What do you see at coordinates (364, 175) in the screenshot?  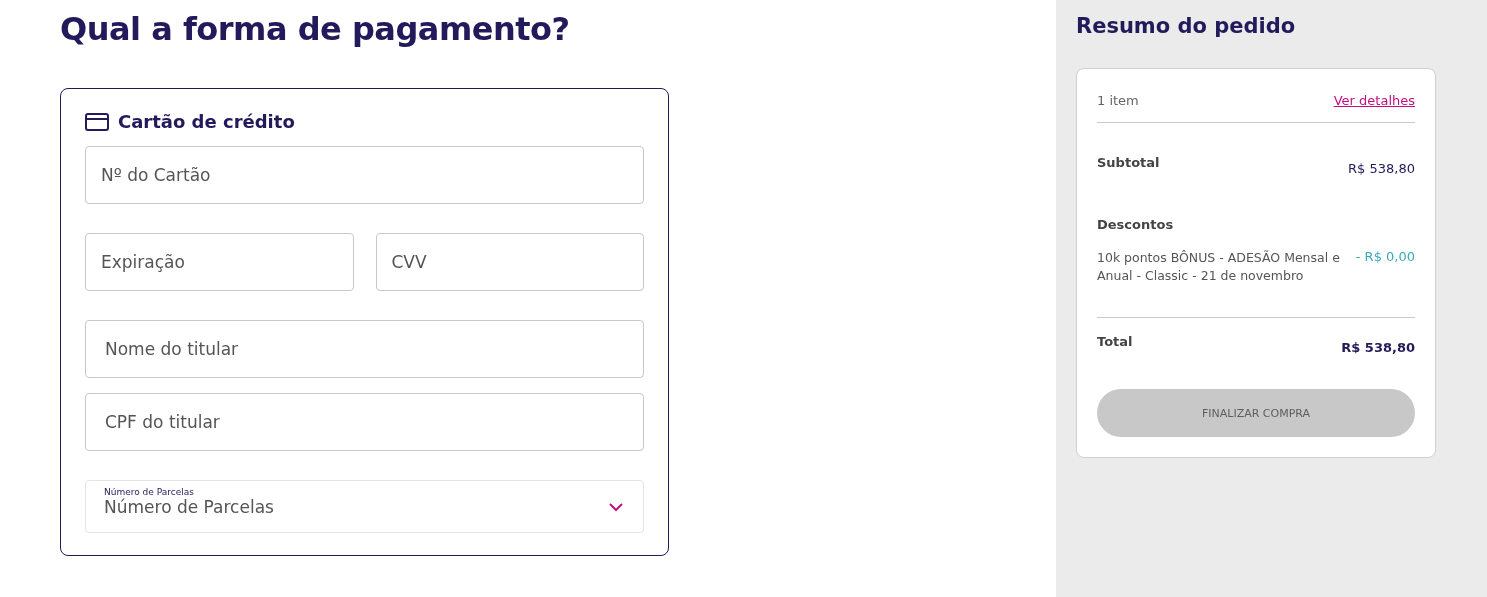 I see `text-field: Nº do Cartão` at bounding box center [364, 175].